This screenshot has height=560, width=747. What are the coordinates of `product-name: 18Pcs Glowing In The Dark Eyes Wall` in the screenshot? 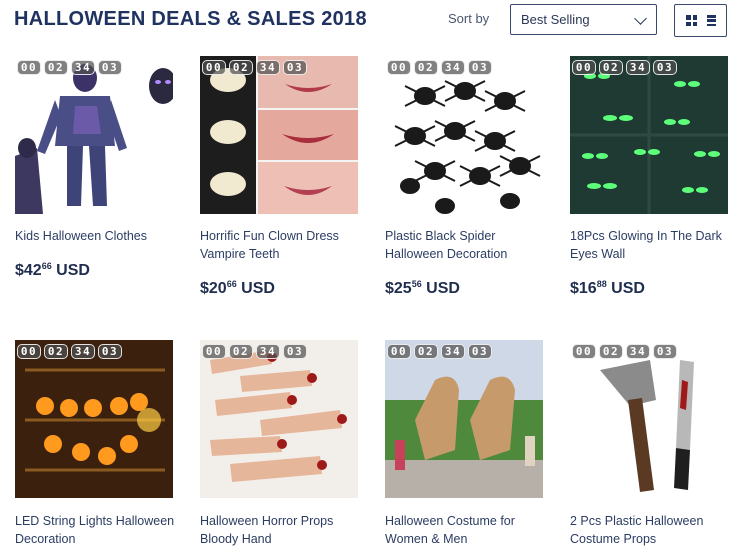 It's located at (650, 245).